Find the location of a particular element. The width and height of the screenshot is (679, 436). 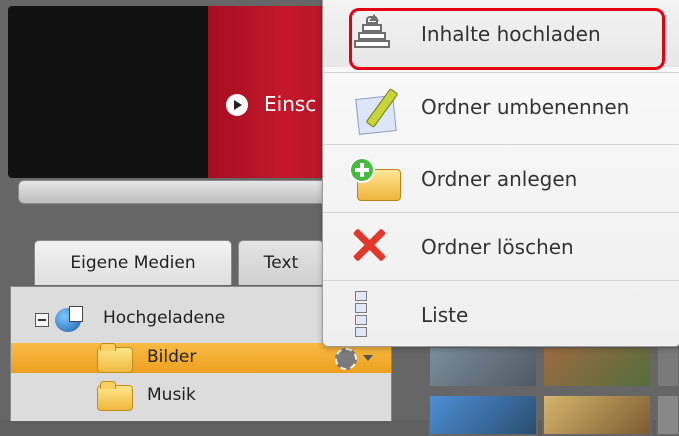

video-link-label: Einsc is located at coordinates (290, 104).